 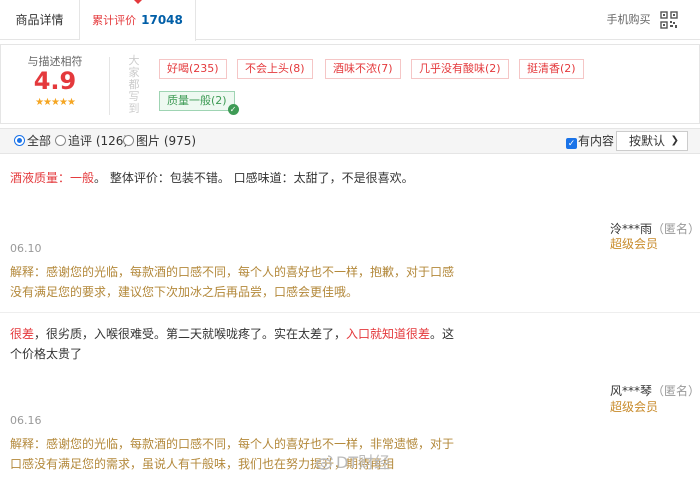 What do you see at coordinates (134, 84) in the screenshot?
I see `everyone-mentions-label: 大家都写到` at bounding box center [134, 84].